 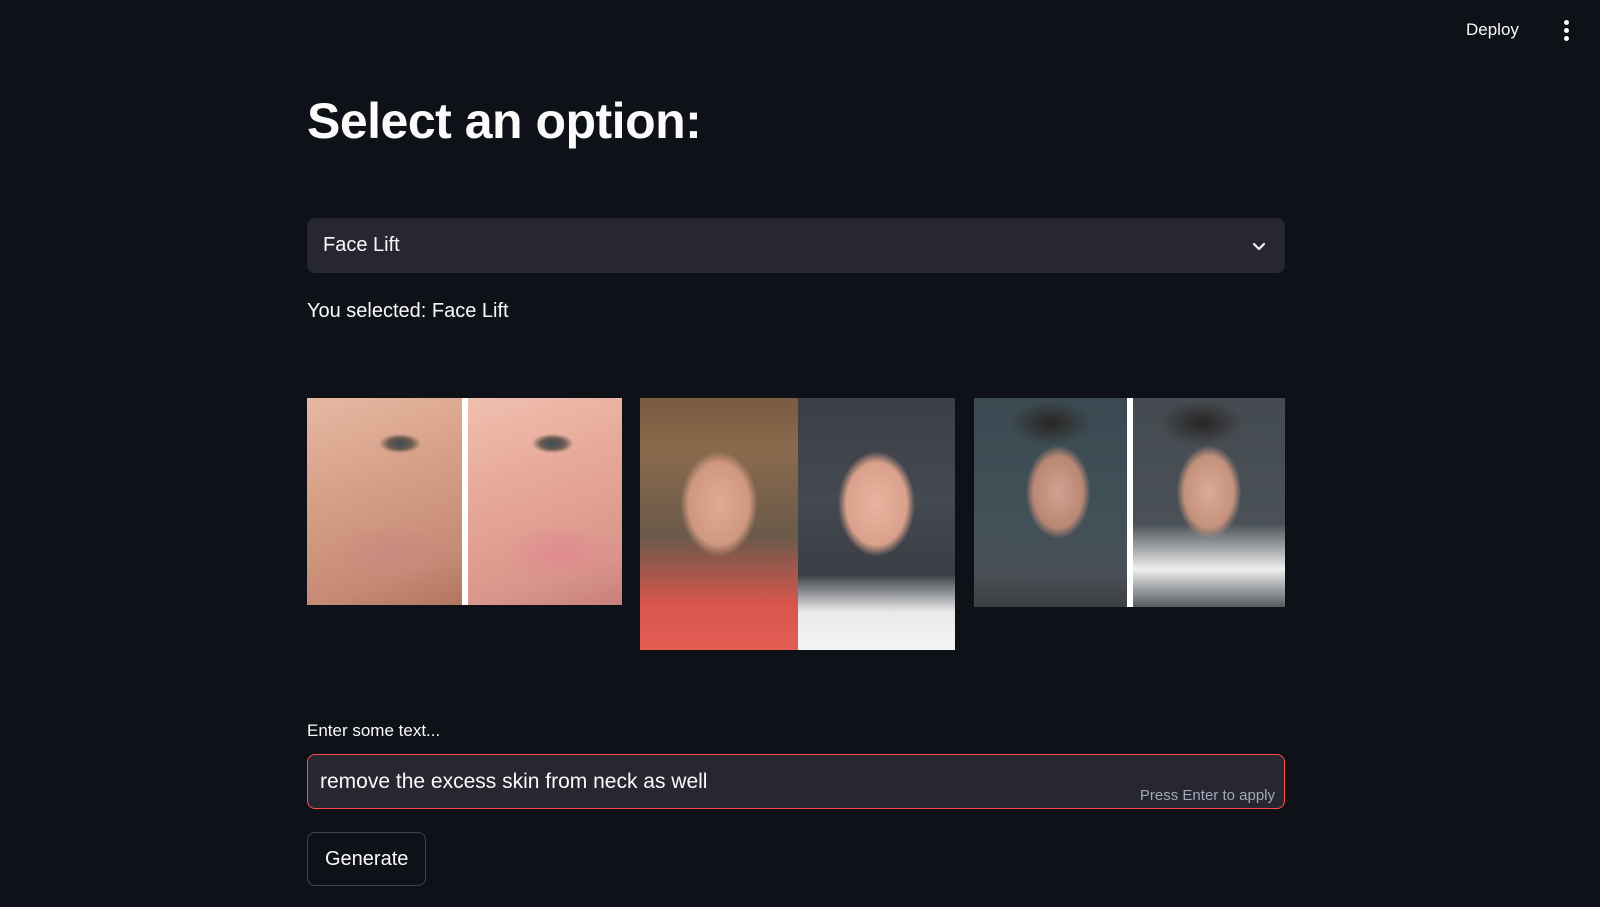 I want to click on text-input, so click(x=796, y=781).